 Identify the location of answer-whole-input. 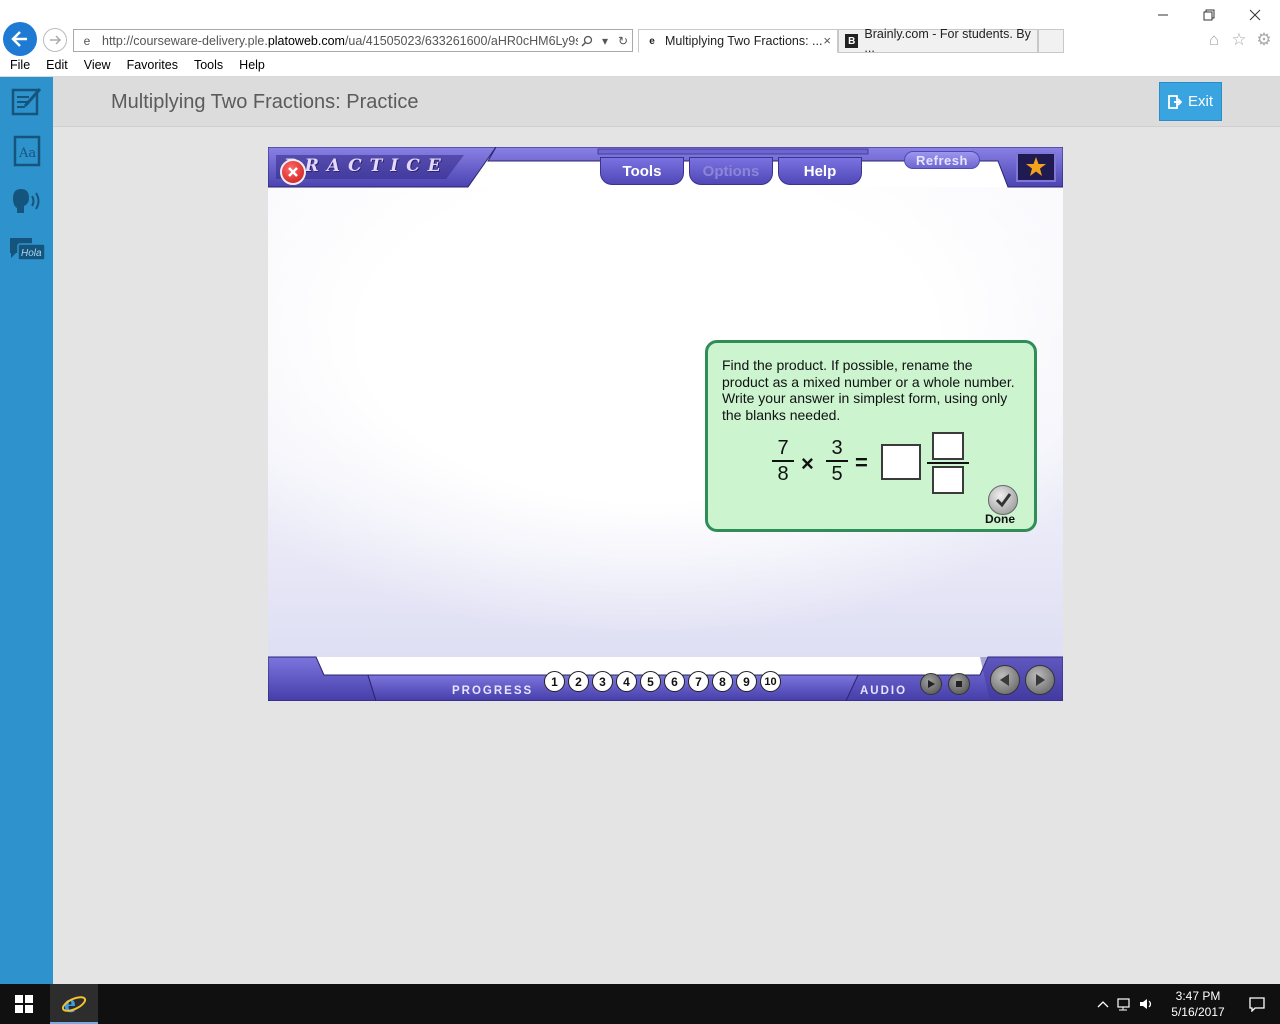
(901, 462).